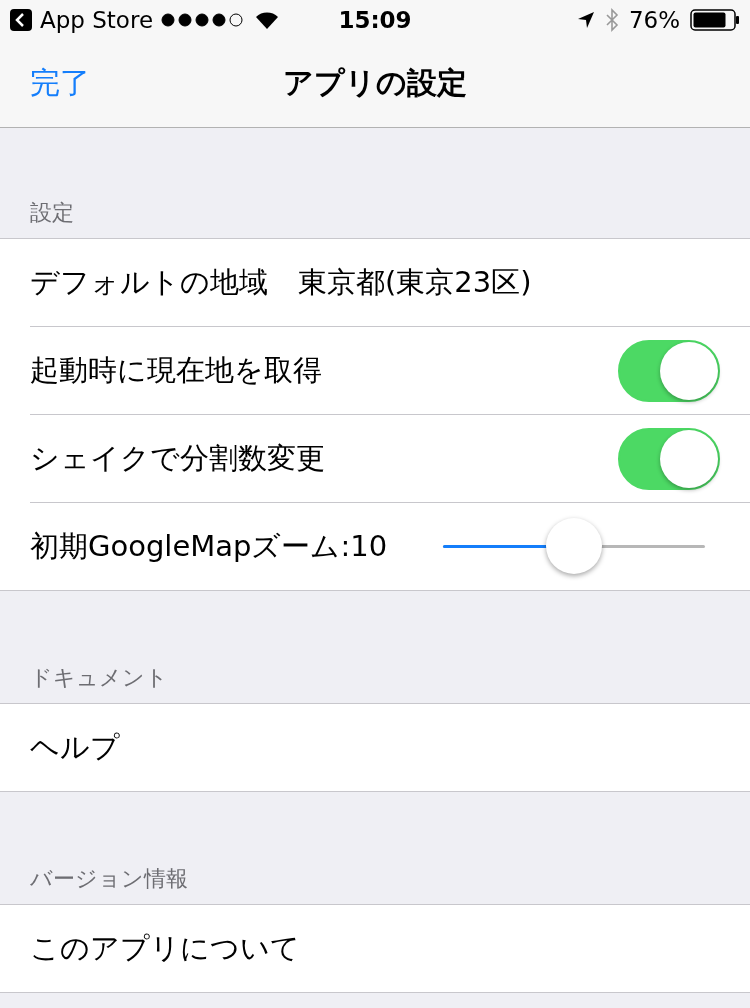 This screenshot has height=1008, width=750. Describe the element at coordinates (97, 20) in the screenshot. I see `back-app-label: App Store` at that location.